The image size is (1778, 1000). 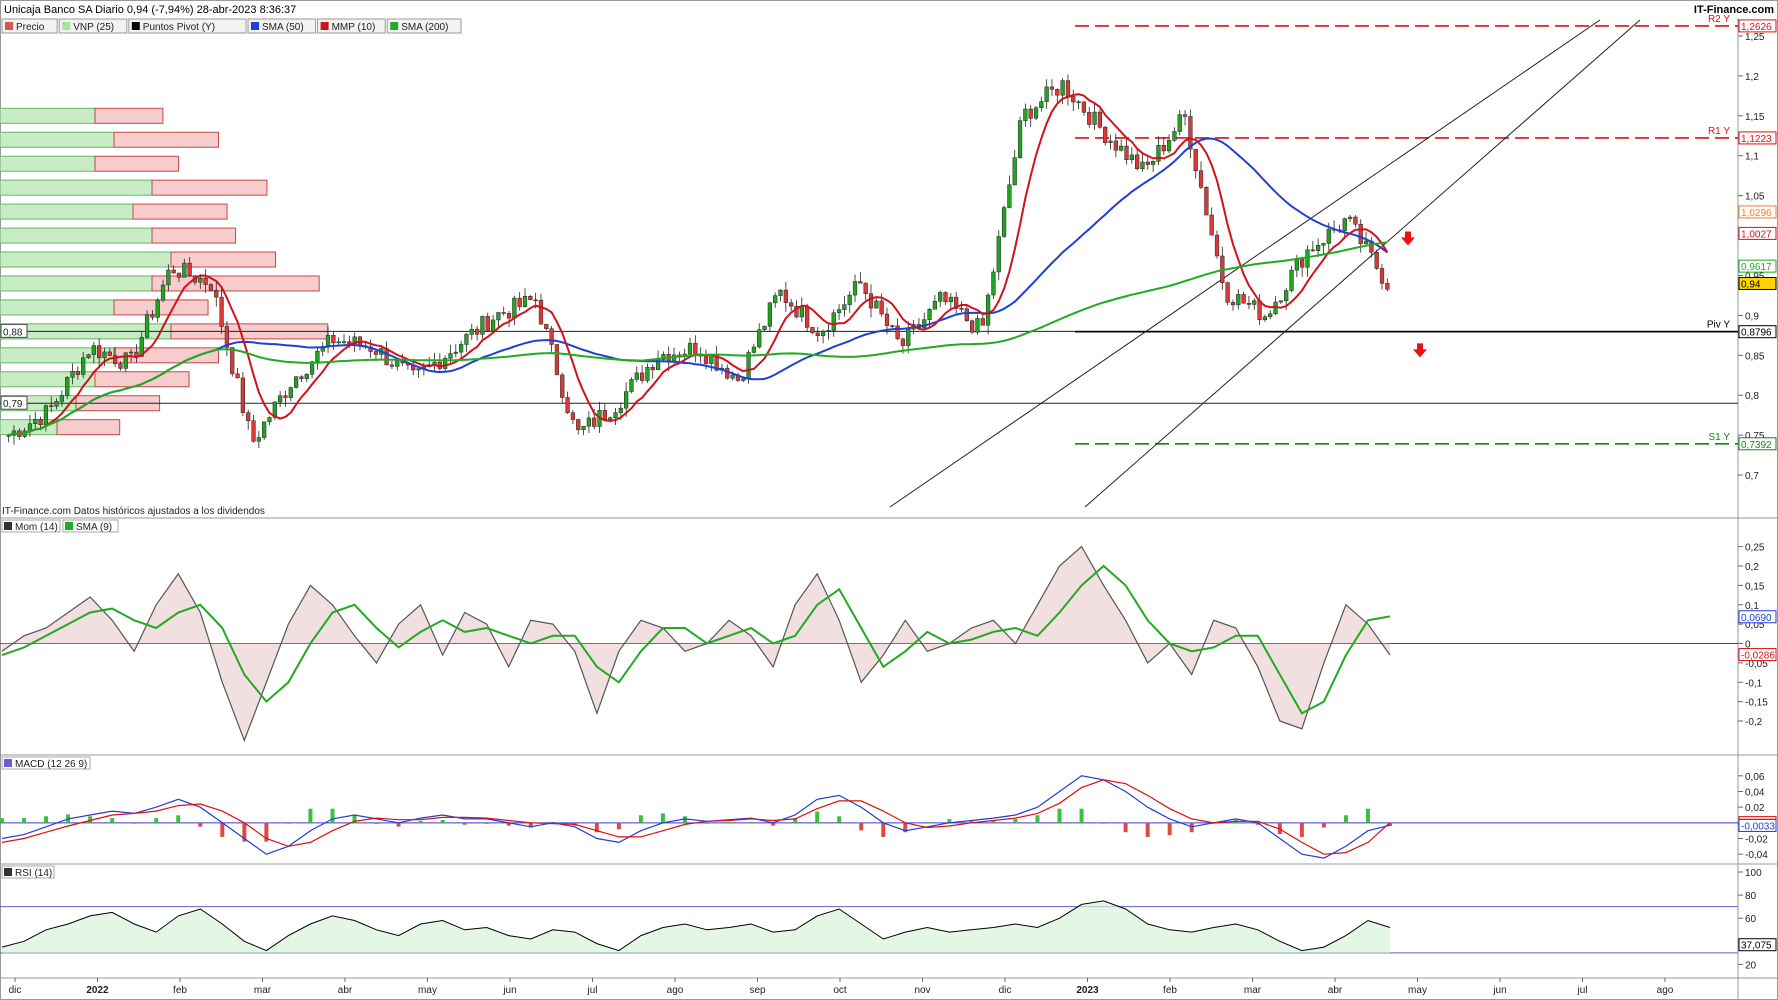 What do you see at coordinates (28, 872) in the screenshot?
I see `rsi-panel-label: RSI (14)` at bounding box center [28, 872].